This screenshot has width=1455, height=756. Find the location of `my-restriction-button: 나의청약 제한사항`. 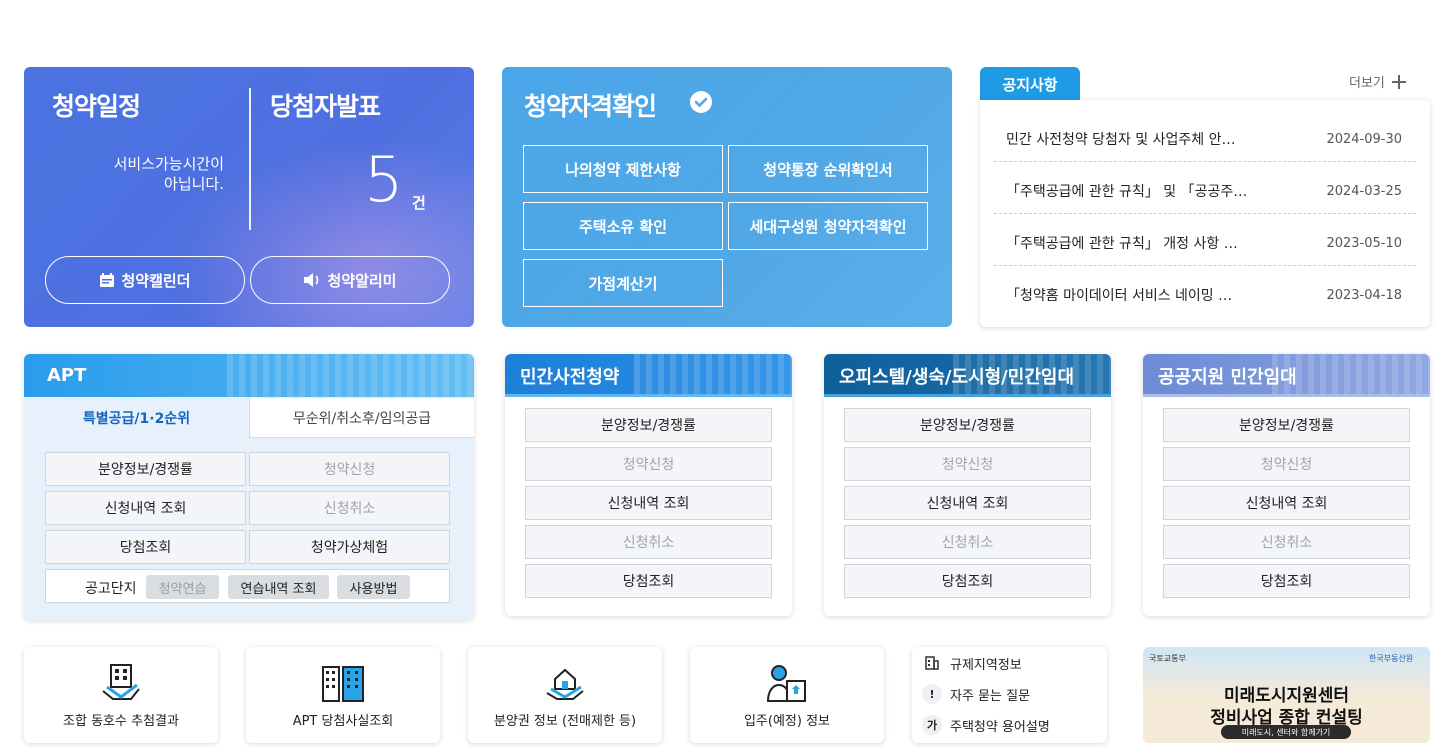

my-restriction-button: 나의청약 제한사항 is located at coordinates (623, 169).